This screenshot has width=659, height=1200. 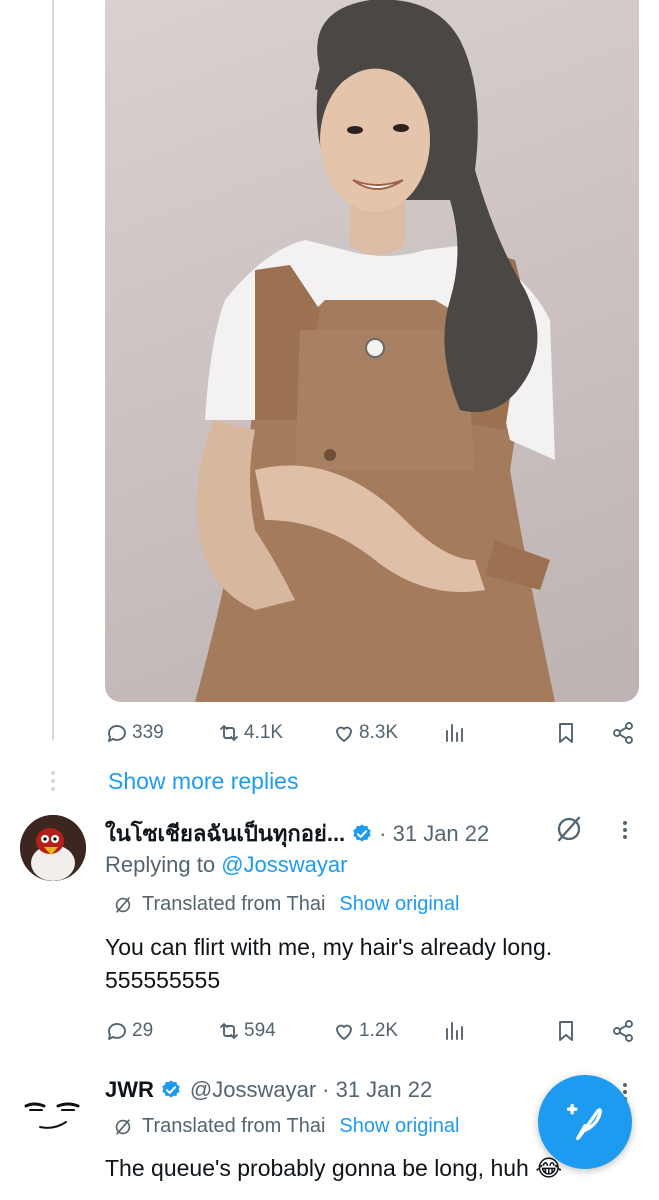 I want to click on reply-button: 29, so click(x=161, y=1031).